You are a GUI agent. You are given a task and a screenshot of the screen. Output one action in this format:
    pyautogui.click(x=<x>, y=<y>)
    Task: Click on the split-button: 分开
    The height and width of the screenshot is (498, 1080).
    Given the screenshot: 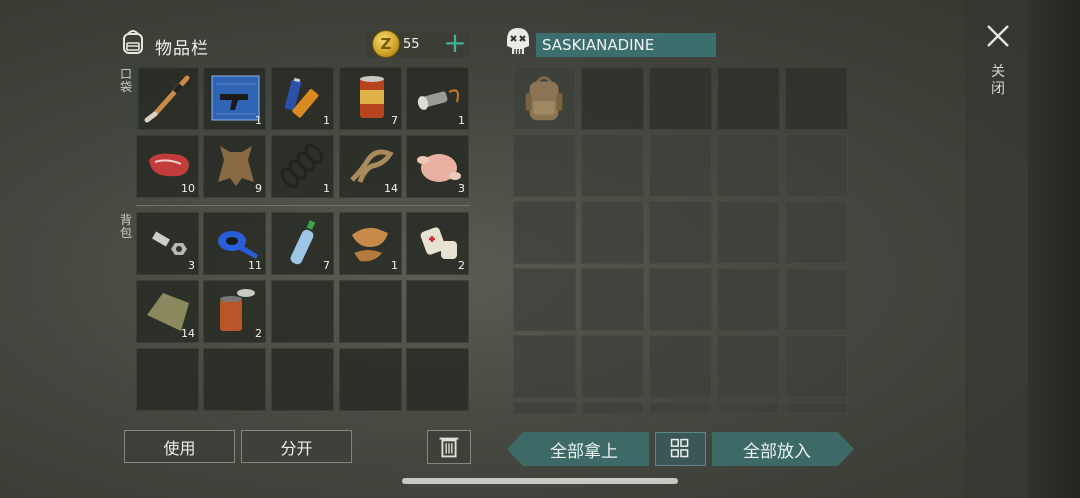 What is the action you would take?
    pyautogui.click(x=296, y=446)
    